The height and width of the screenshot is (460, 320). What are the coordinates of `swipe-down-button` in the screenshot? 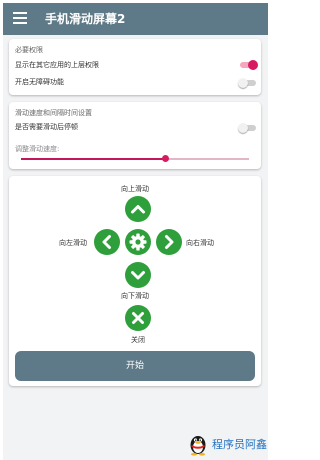 It's located at (138, 275).